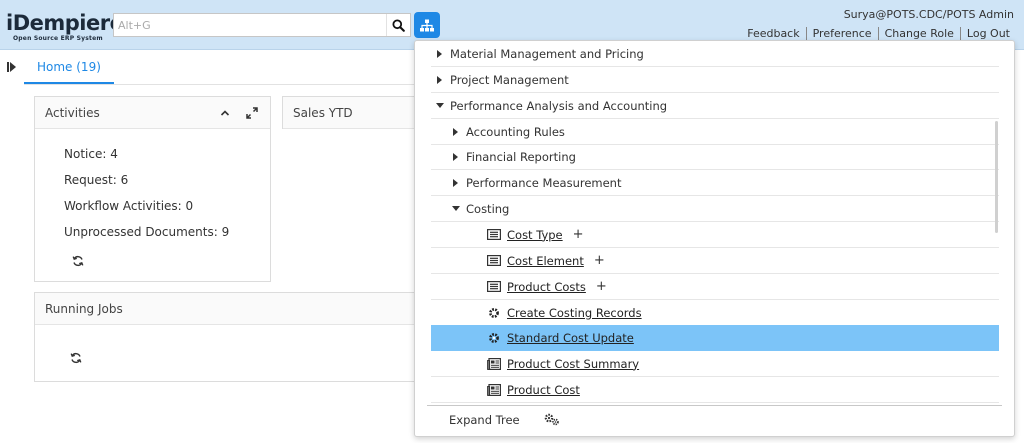  Describe the element at coordinates (715, 235) in the screenshot. I see `menu-item-cost-type: Cost Type +` at that location.